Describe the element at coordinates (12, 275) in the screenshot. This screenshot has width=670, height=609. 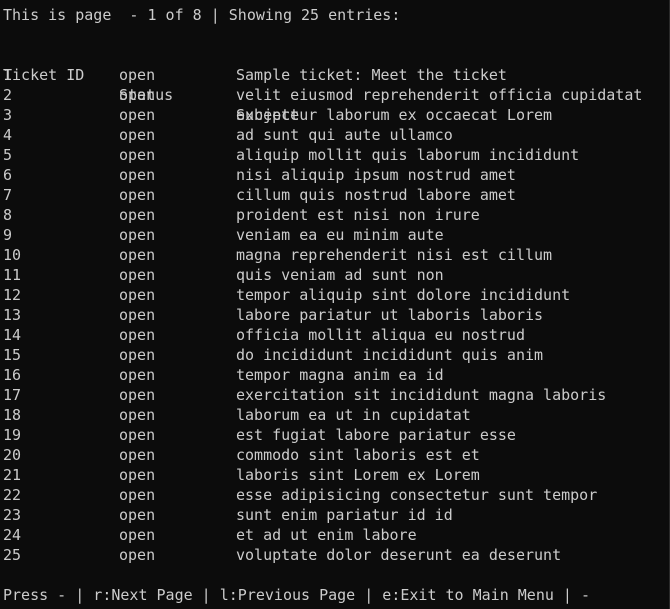
I see `ticket-id-cell: 11` at that location.